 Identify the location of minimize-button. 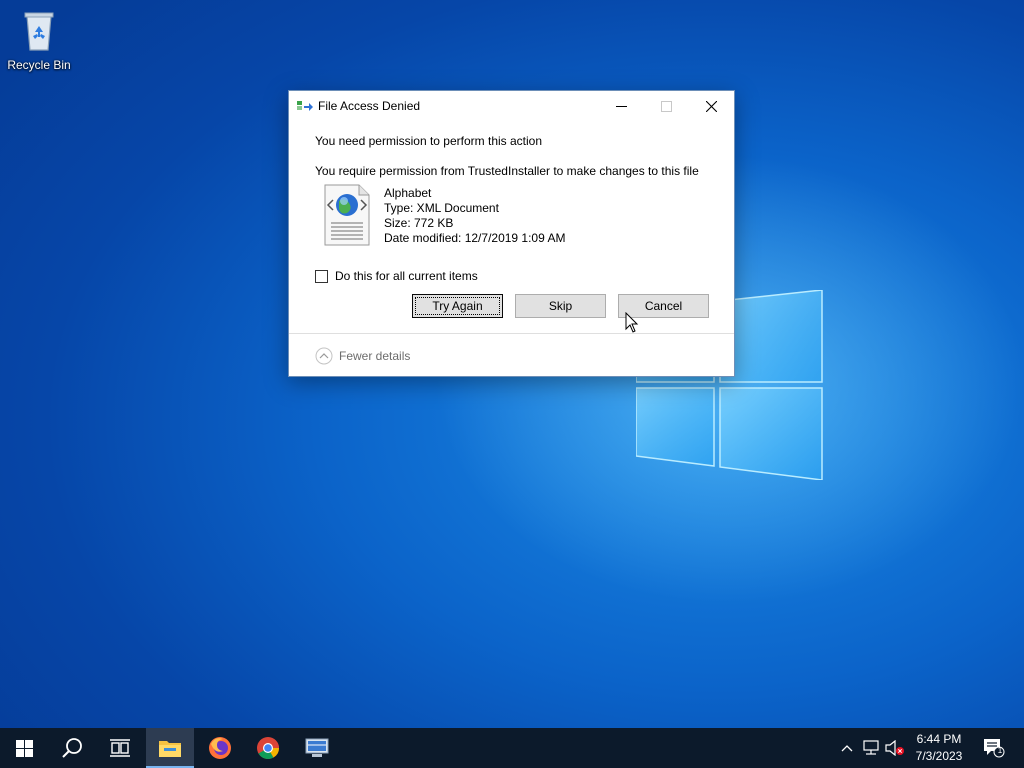
(621, 106).